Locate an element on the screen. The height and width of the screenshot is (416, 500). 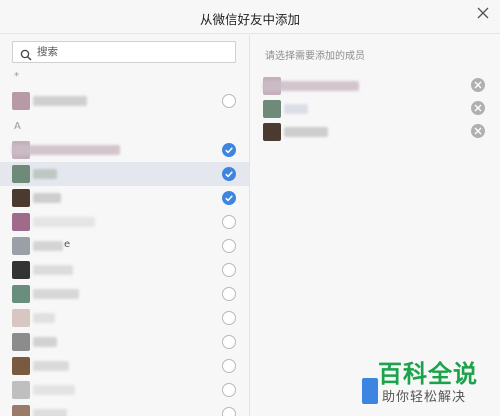
search-box is located at coordinates (124, 52).